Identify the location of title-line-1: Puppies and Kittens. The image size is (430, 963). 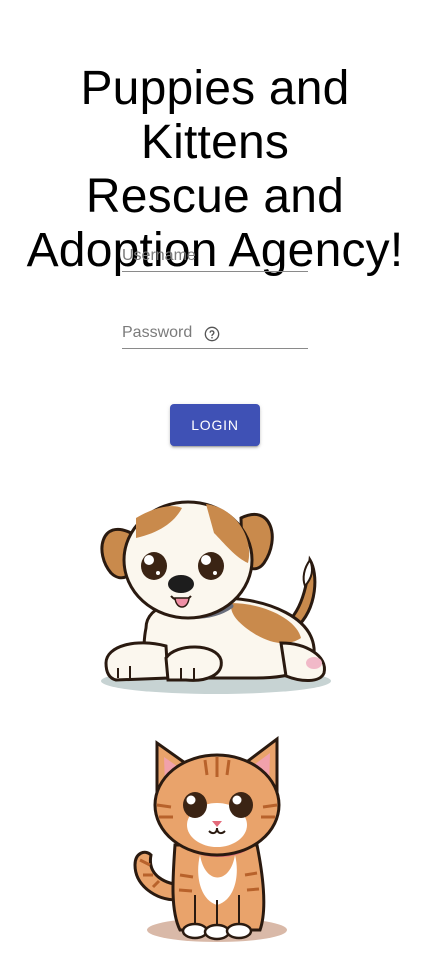
(215, 116).